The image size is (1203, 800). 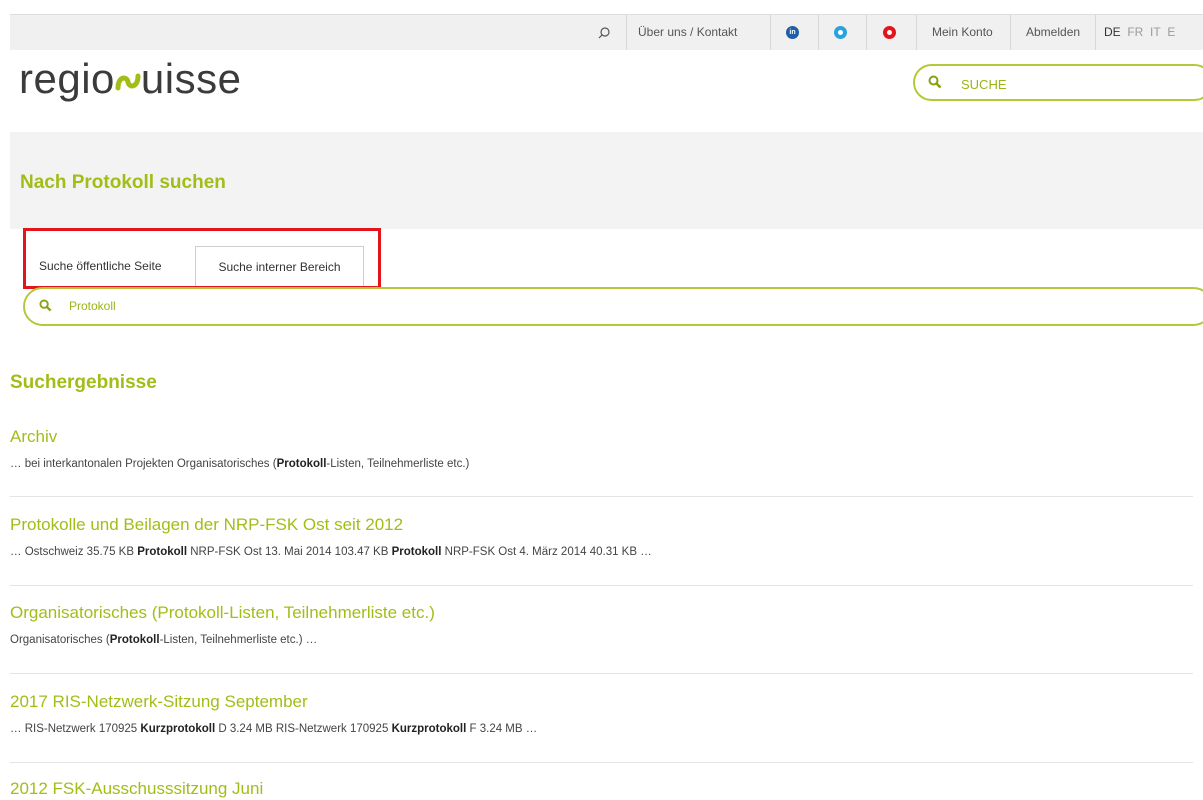 I want to click on twitter-icon, so click(x=840, y=32).